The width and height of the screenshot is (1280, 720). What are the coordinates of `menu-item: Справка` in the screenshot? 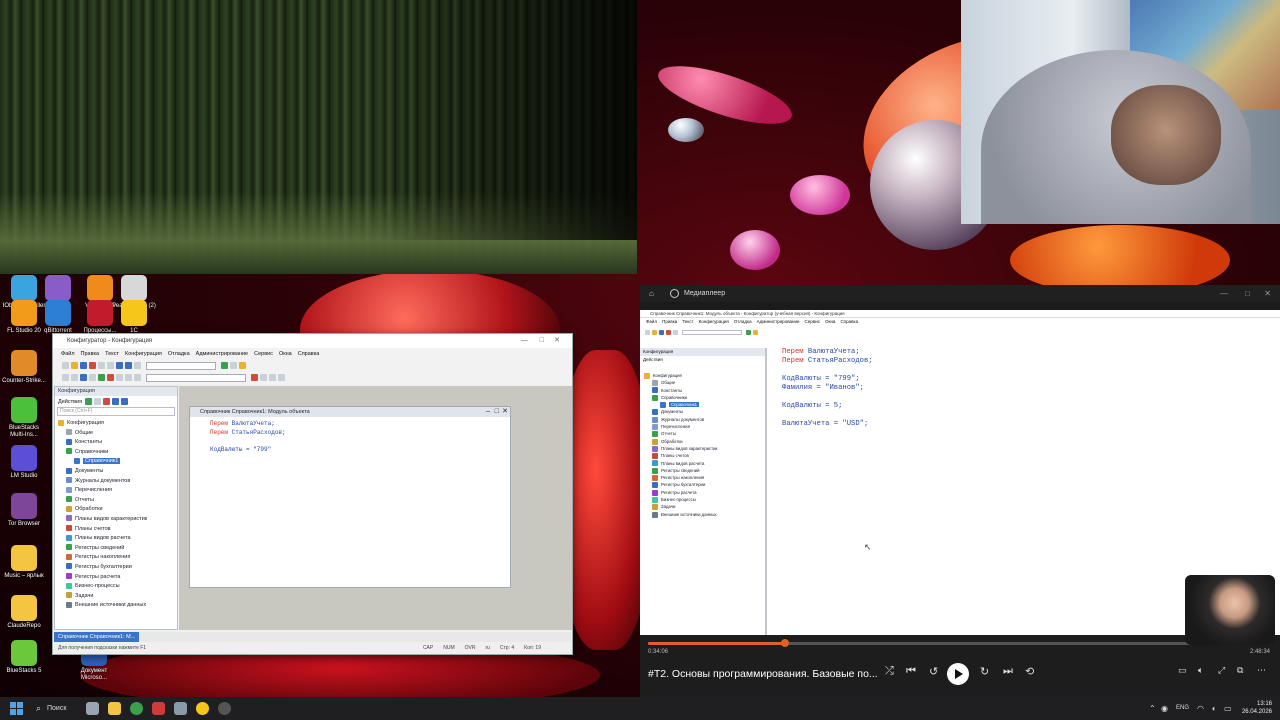 It's located at (309, 354).